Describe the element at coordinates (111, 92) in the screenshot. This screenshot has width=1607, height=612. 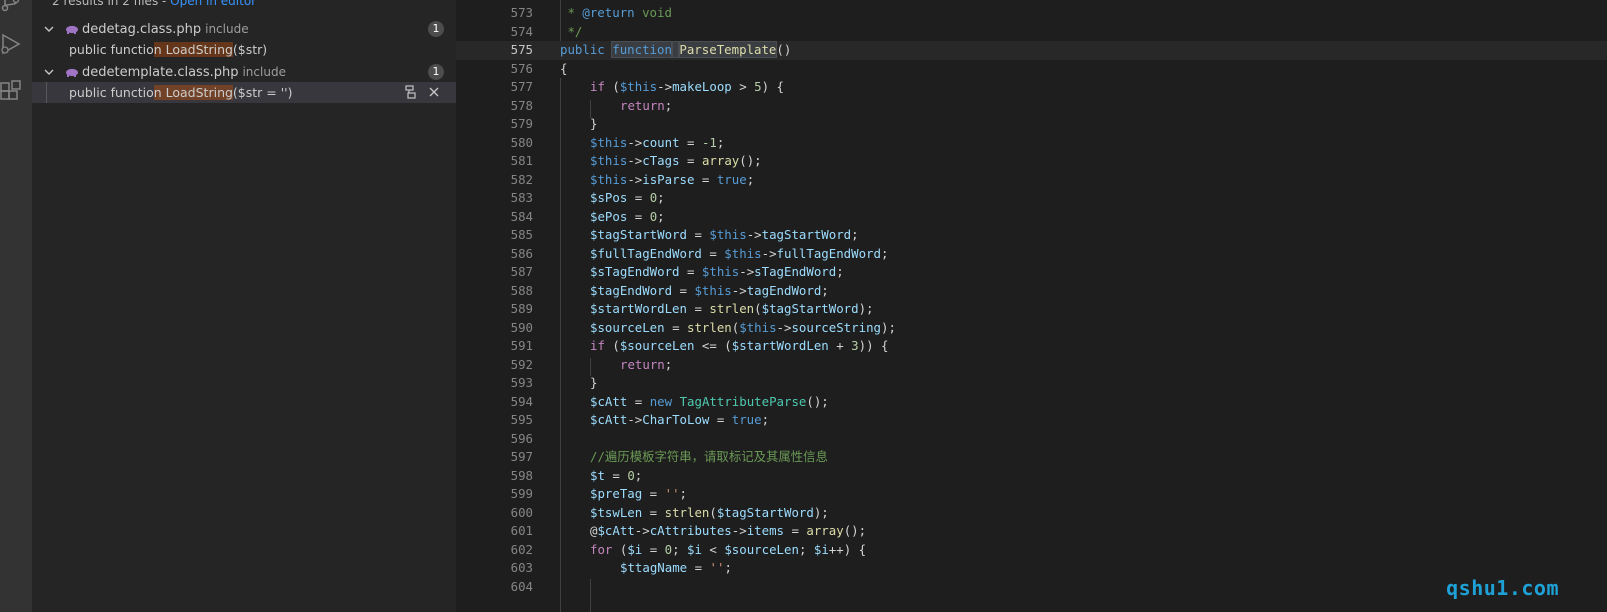
I see `match-text-before: public functio` at that location.